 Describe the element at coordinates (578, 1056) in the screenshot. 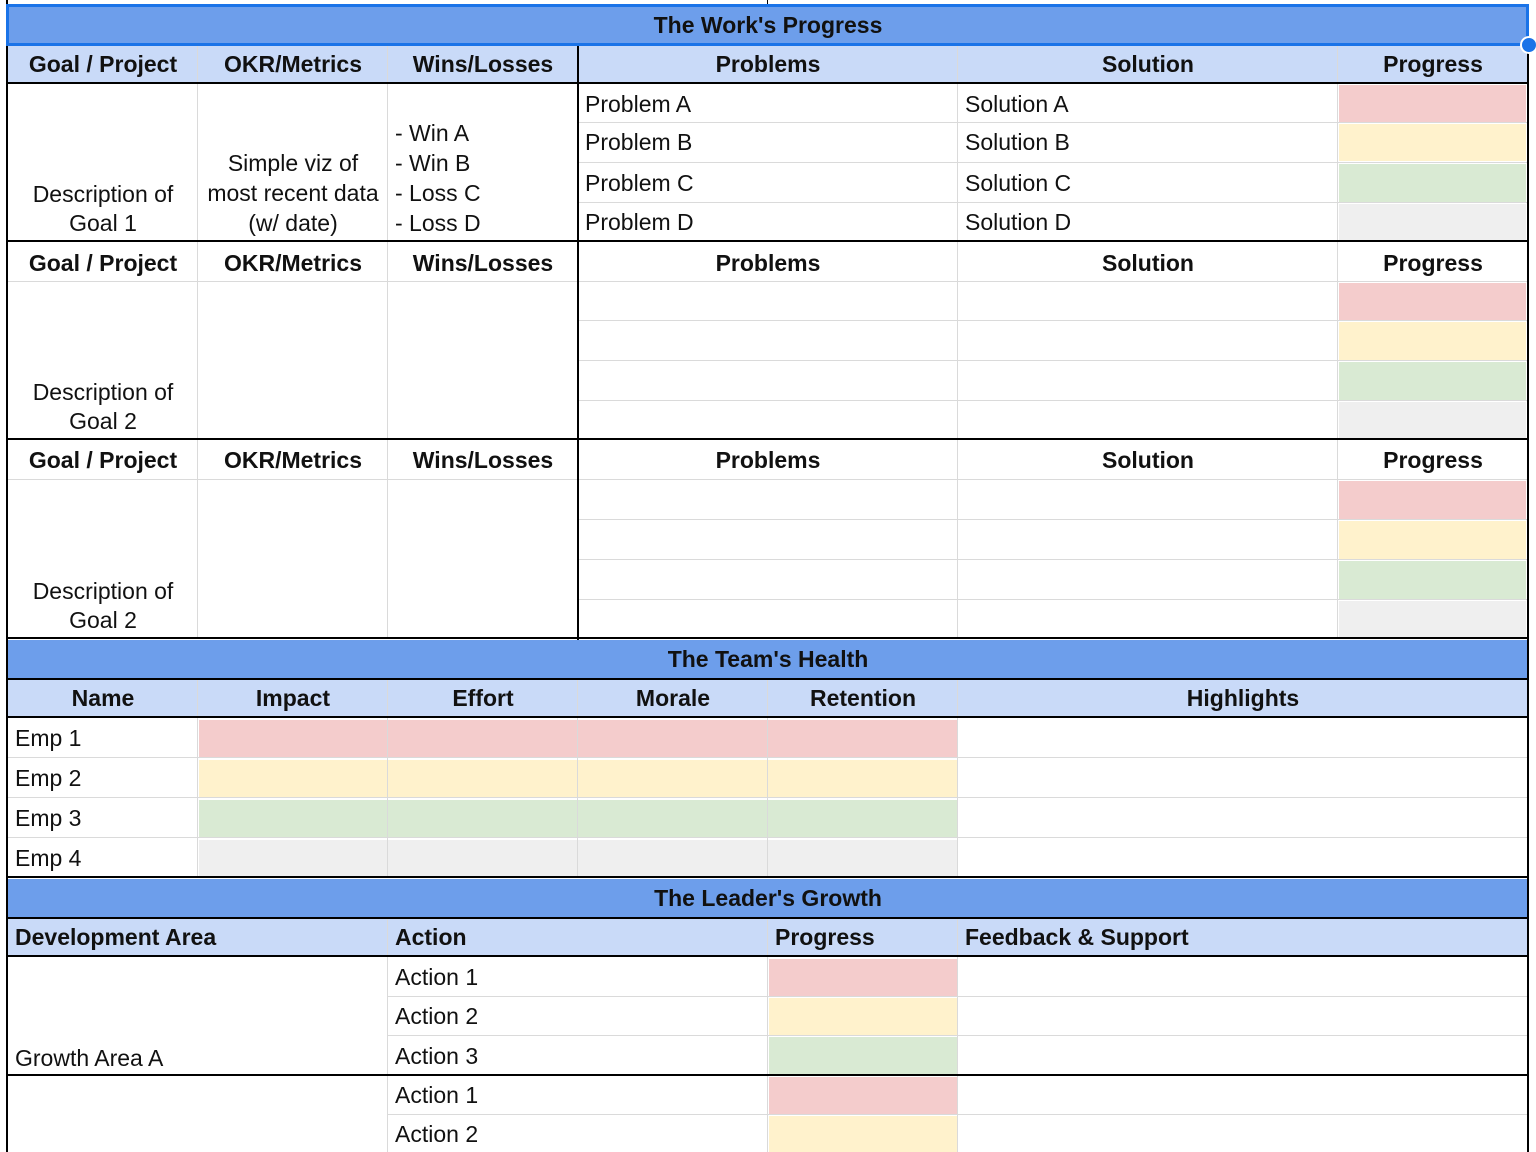

I see `action-cell: Action 3` at that location.